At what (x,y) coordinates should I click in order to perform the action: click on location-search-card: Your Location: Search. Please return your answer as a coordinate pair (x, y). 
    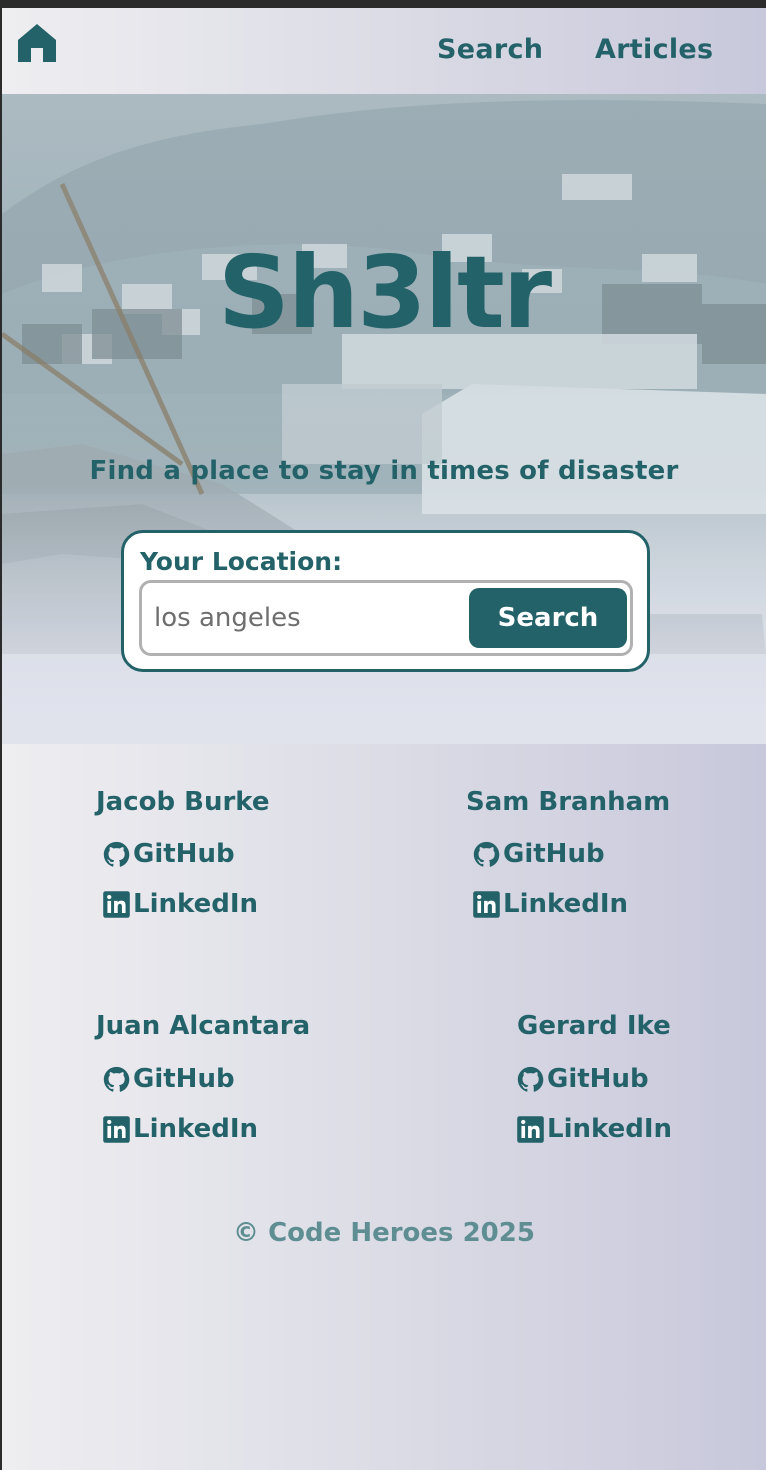
    Looking at the image, I should click on (385, 601).